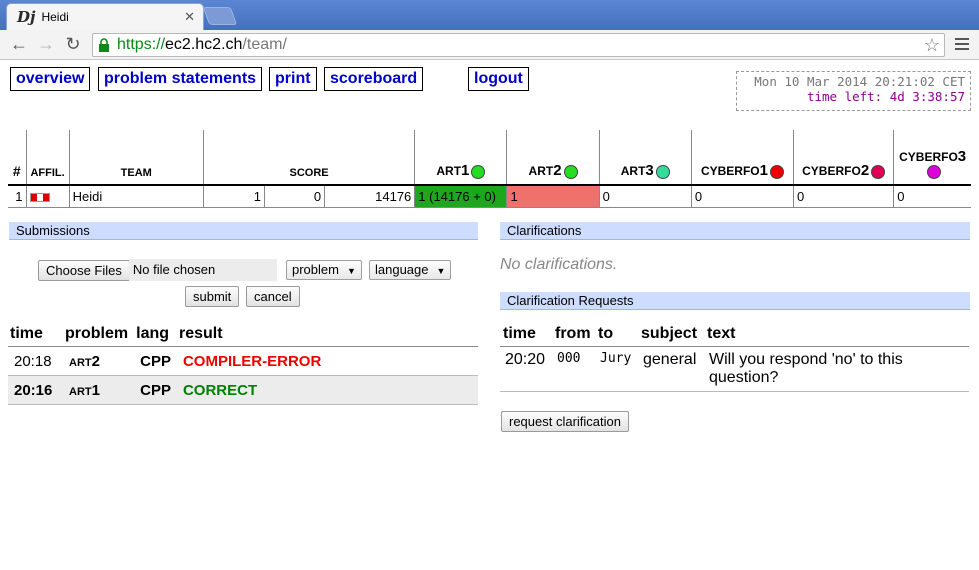 The width and height of the screenshot is (979, 570). What do you see at coordinates (932, 157) in the screenshot?
I see `problem-header-cyberfo3: CYBERFO3` at bounding box center [932, 157].